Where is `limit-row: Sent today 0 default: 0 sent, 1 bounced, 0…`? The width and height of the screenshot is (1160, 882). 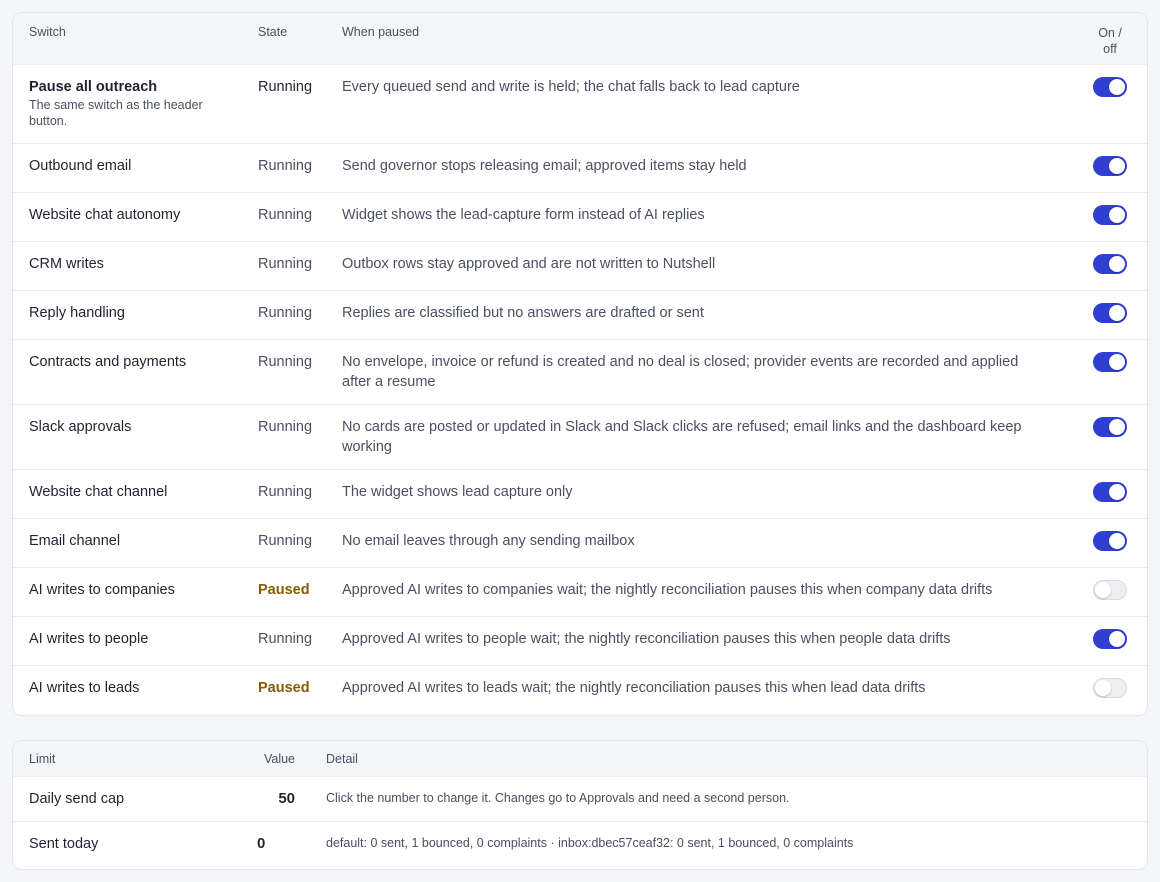
limit-row: Sent today 0 default: 0 sent, 1 bounced, 0… is located at coordinates (580, 845).